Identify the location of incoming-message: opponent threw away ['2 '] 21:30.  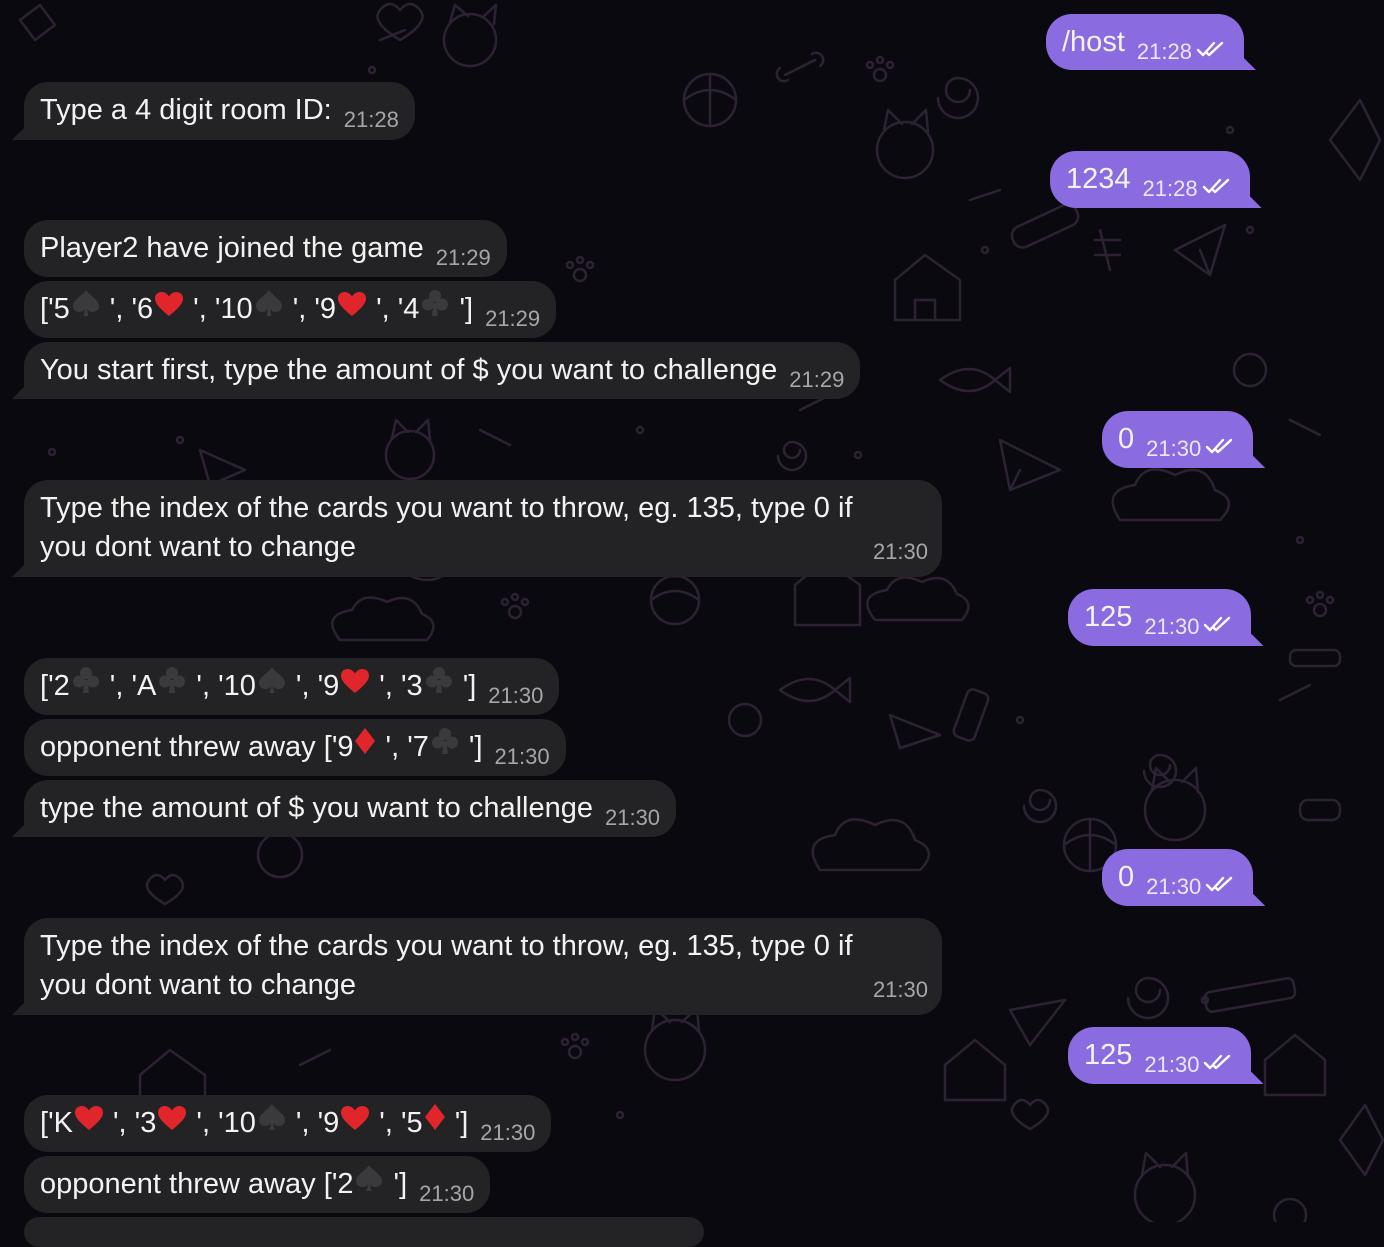
(257, 1184).